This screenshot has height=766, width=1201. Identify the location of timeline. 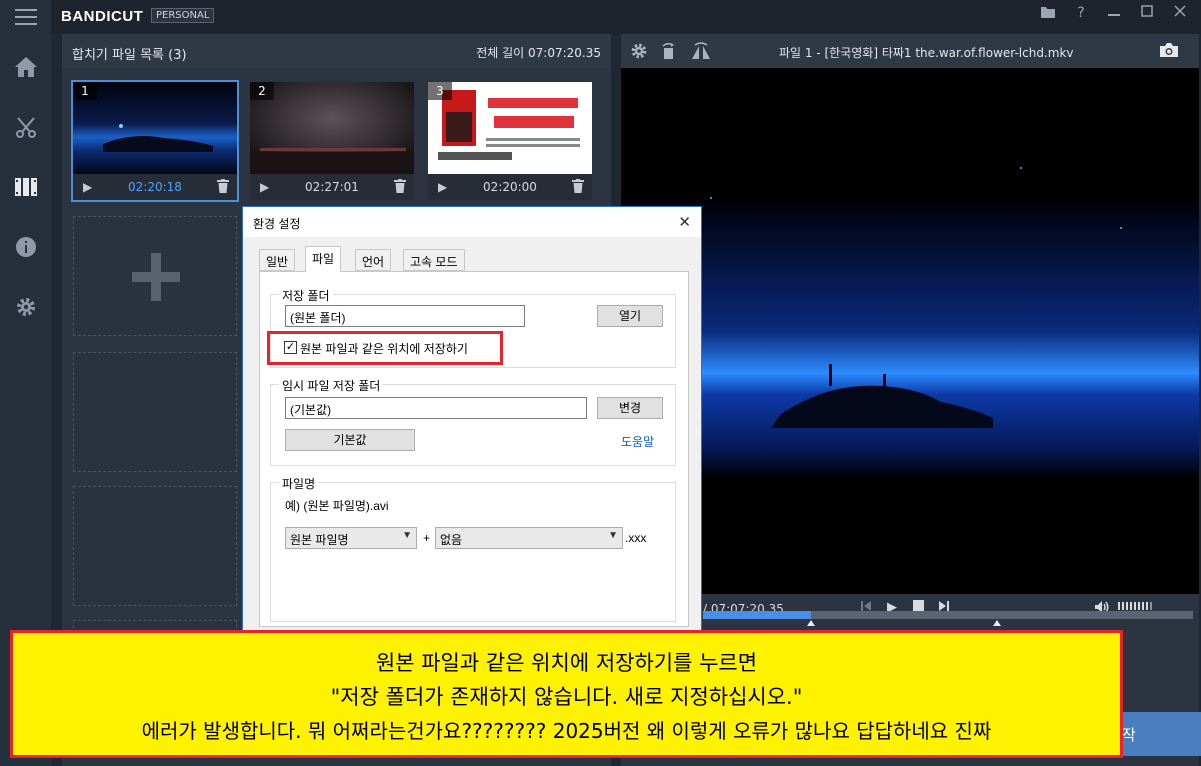
(948, 615).